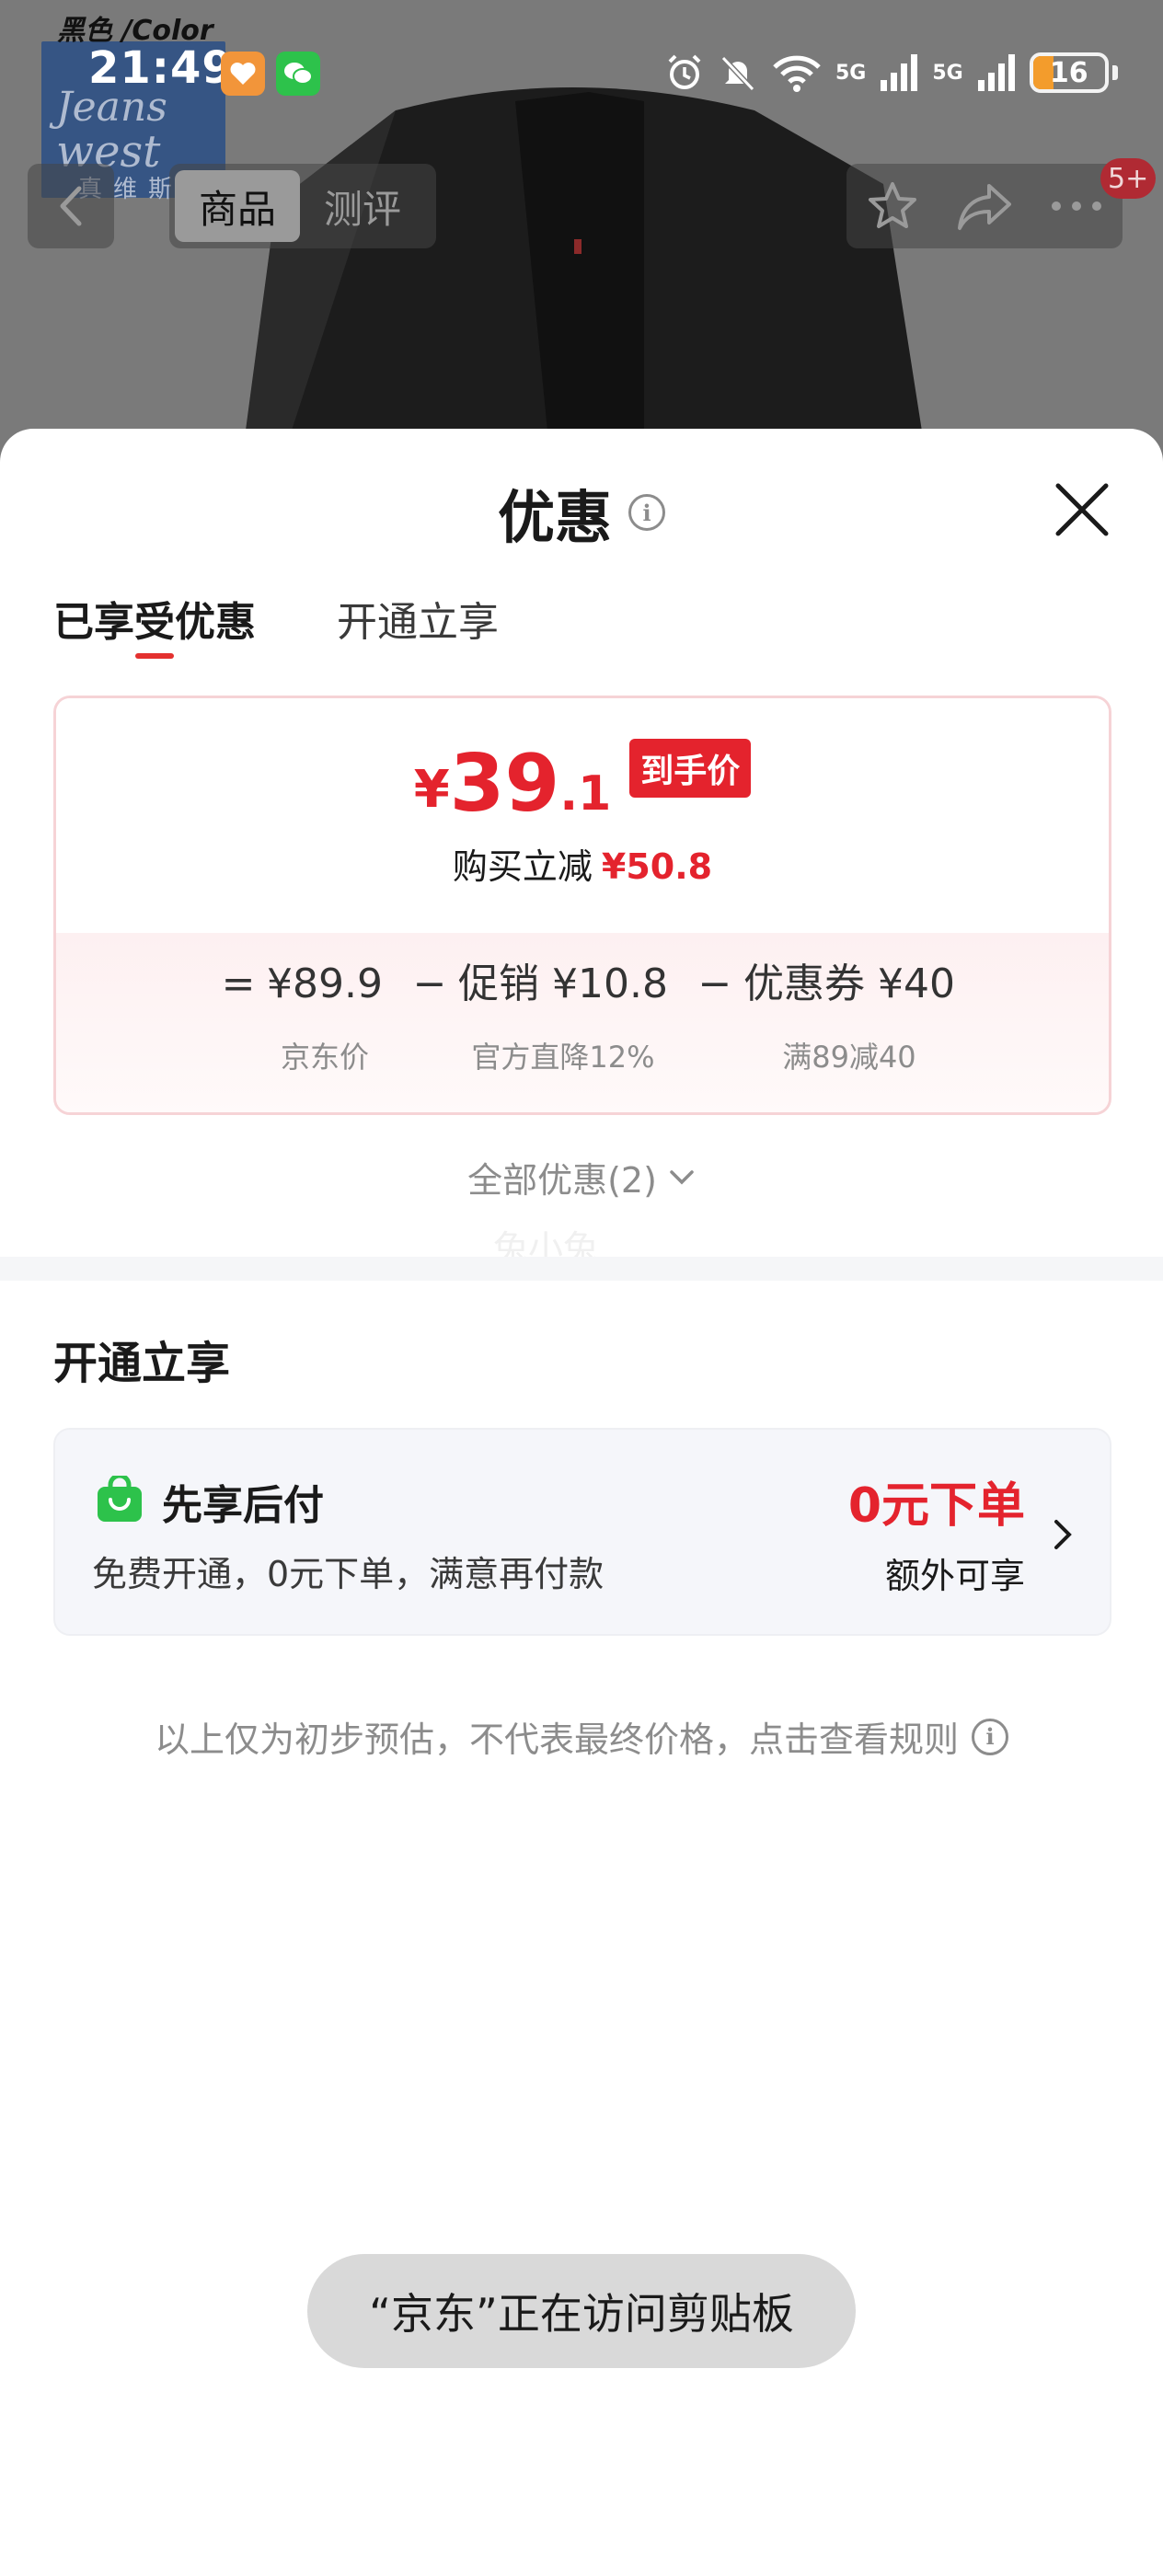  I want to click on tab-product: 商品, so click(238, 206).